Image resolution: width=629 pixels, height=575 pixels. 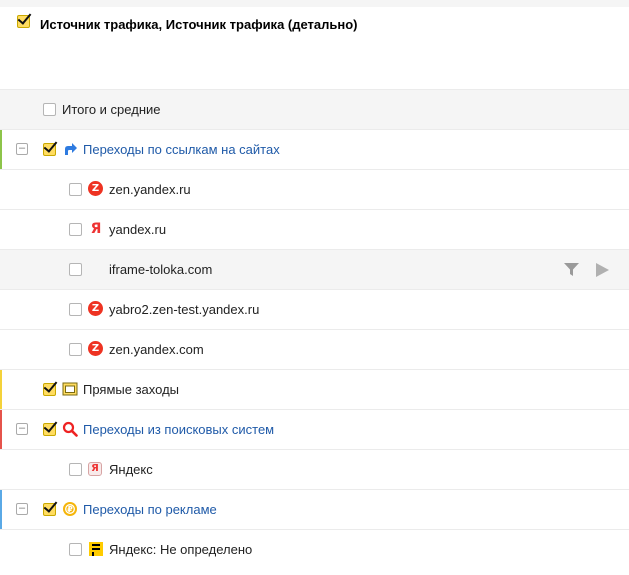 What do you see at coordinates (314, 389) in the screenshot?
I see `row-direct-traffic: Прямые заходы` at bounding box center [314, 389].